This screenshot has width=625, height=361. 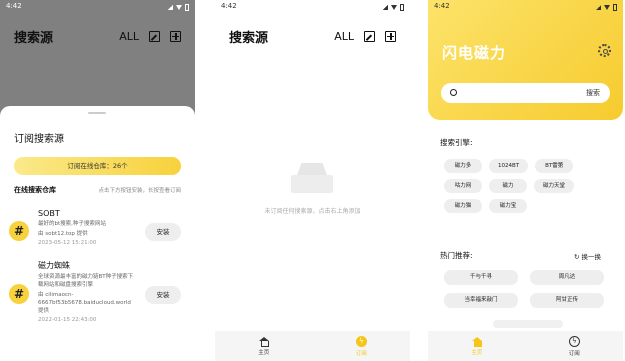 What do you see at coordinates (456, 255) in the screenshot?
I see `hot-title: 热门推荐:` at bounding box center [456, 255].